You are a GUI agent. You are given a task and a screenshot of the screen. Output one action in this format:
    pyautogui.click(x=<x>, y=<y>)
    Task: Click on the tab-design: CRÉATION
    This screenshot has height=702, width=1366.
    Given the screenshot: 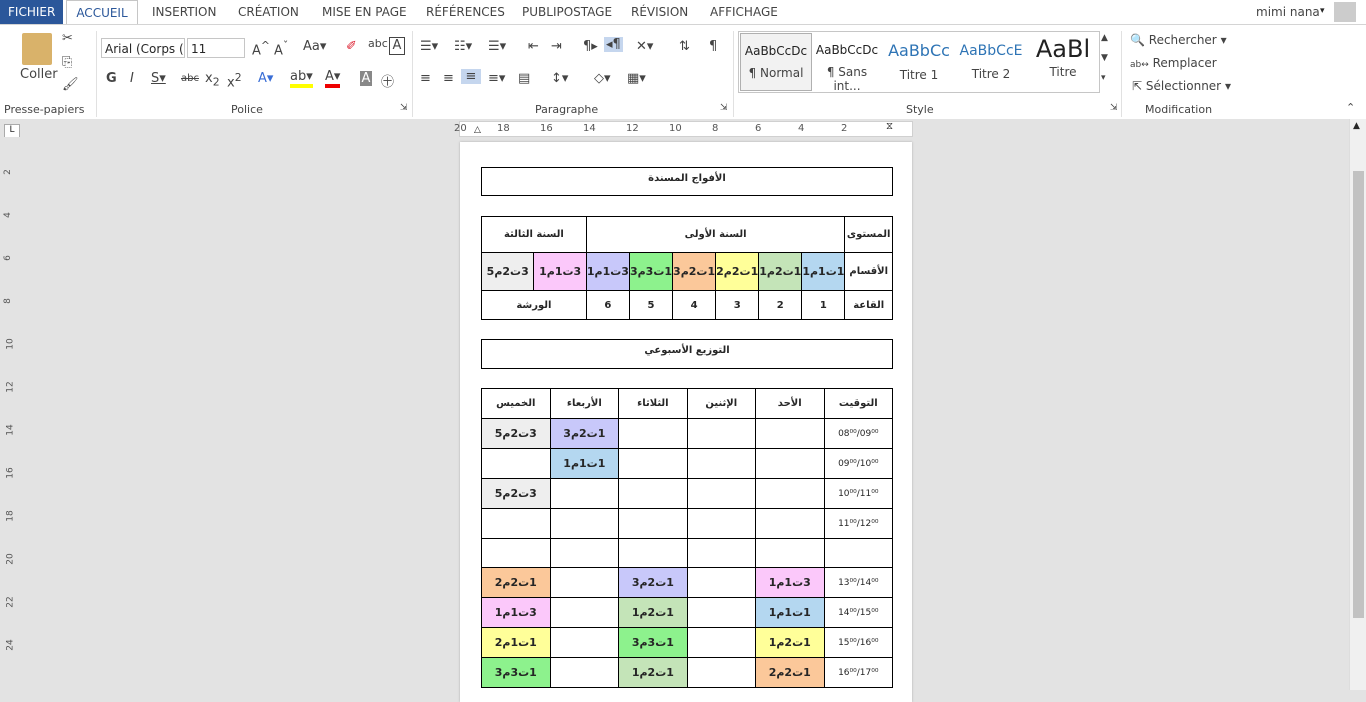 What is the action you would take?
    pyautogui.click(x=268, y=12)
    